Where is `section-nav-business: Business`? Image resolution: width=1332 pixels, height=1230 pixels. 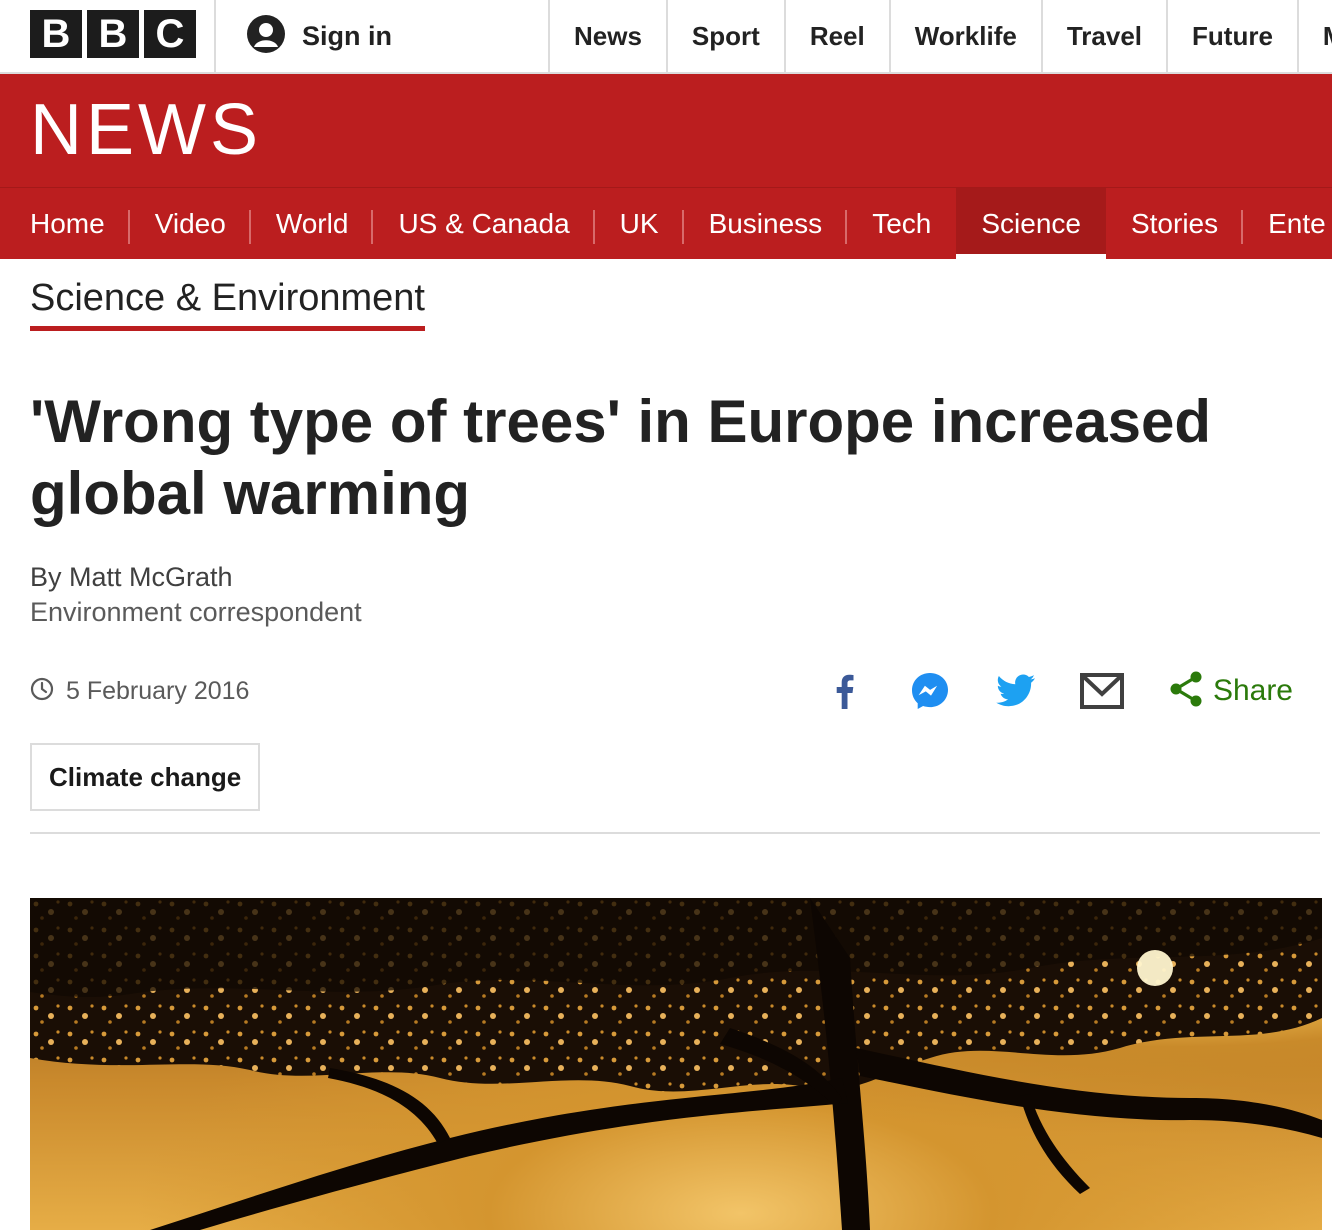
section-nav-business: Business is located at coordinates (766, 223).